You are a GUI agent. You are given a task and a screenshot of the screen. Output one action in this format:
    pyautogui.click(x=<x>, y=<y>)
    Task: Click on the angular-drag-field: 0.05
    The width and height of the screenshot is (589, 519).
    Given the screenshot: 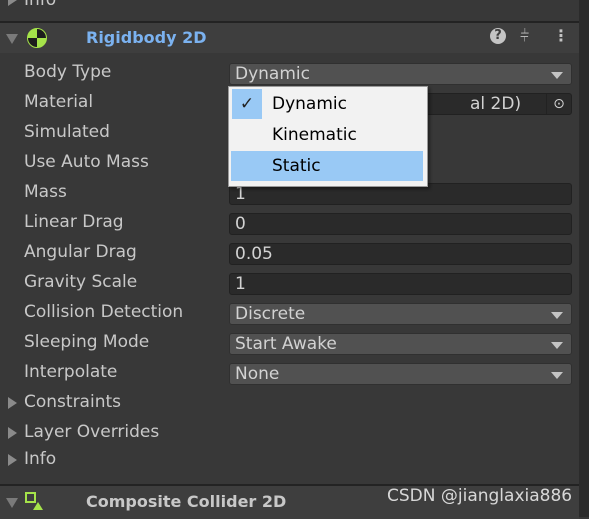 What is the action you would take?
    pyautogui.click(x=400, y=254)
    